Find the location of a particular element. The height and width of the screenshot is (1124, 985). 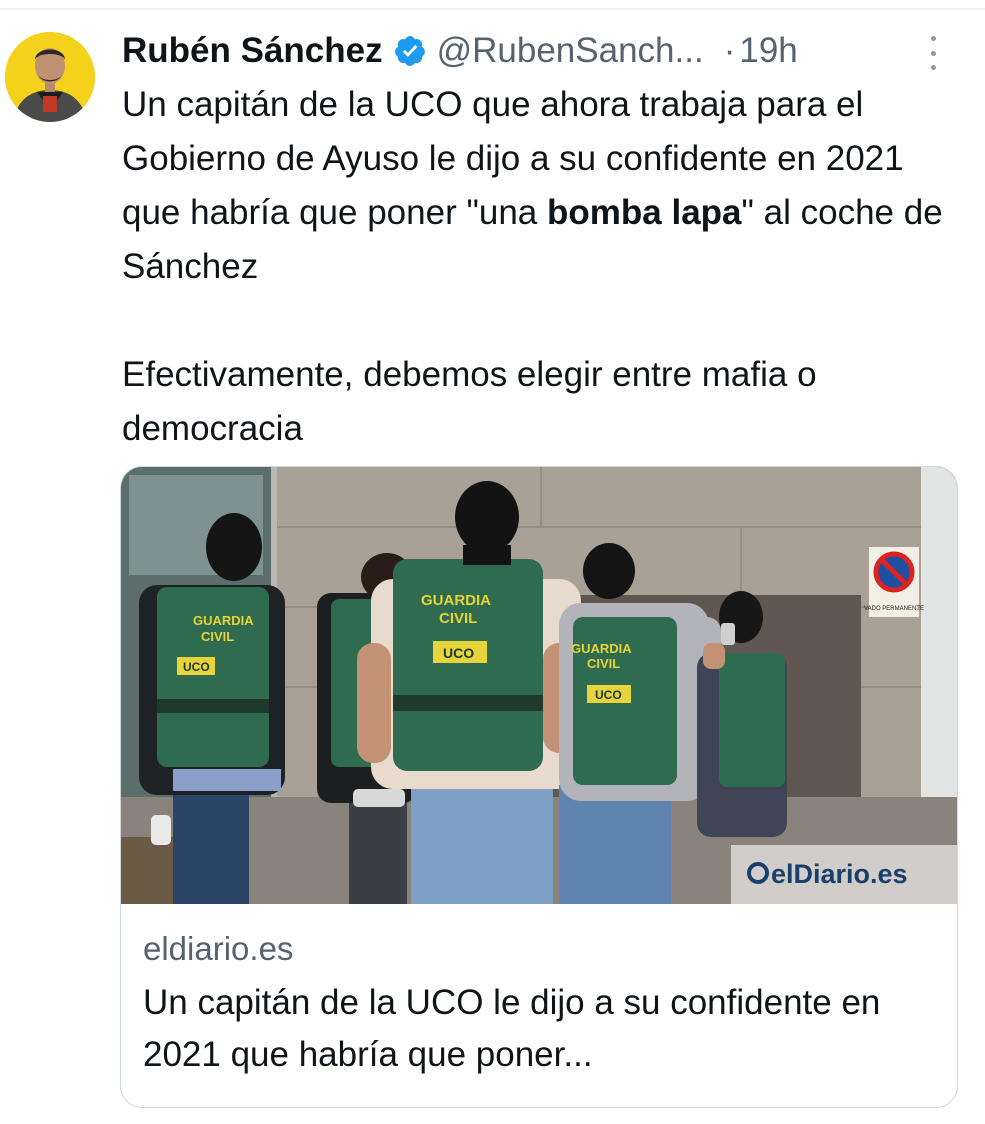

avatar is located at coordinates (50, 77).